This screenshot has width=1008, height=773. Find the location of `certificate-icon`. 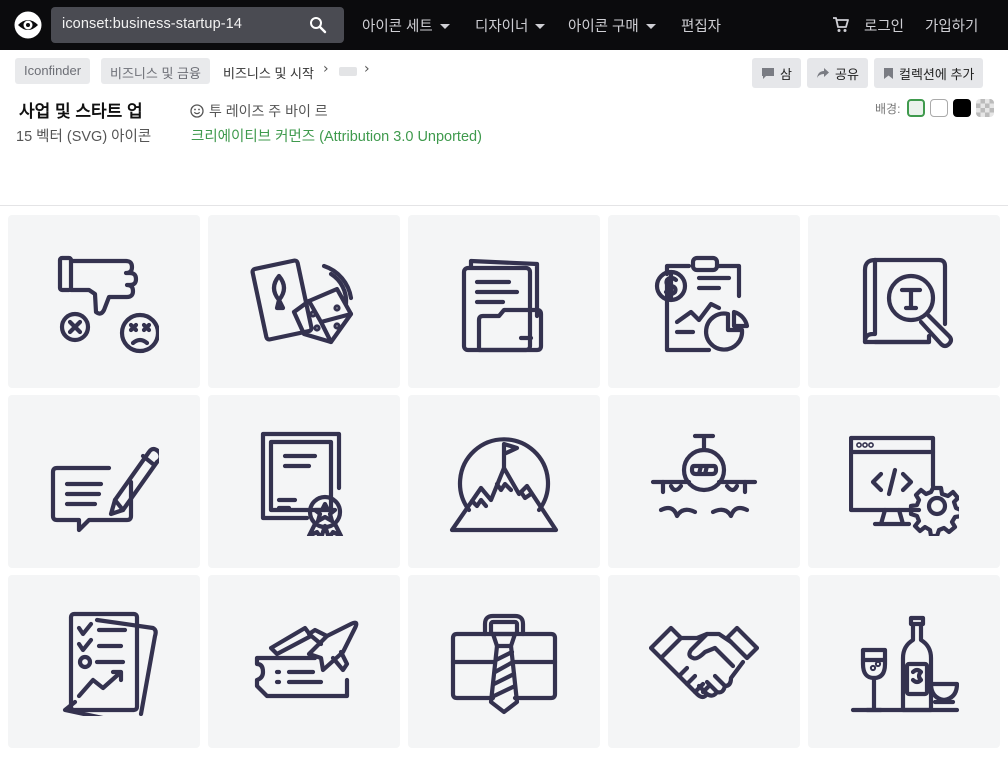

certificate-icon is located at coordinates (302, 483).